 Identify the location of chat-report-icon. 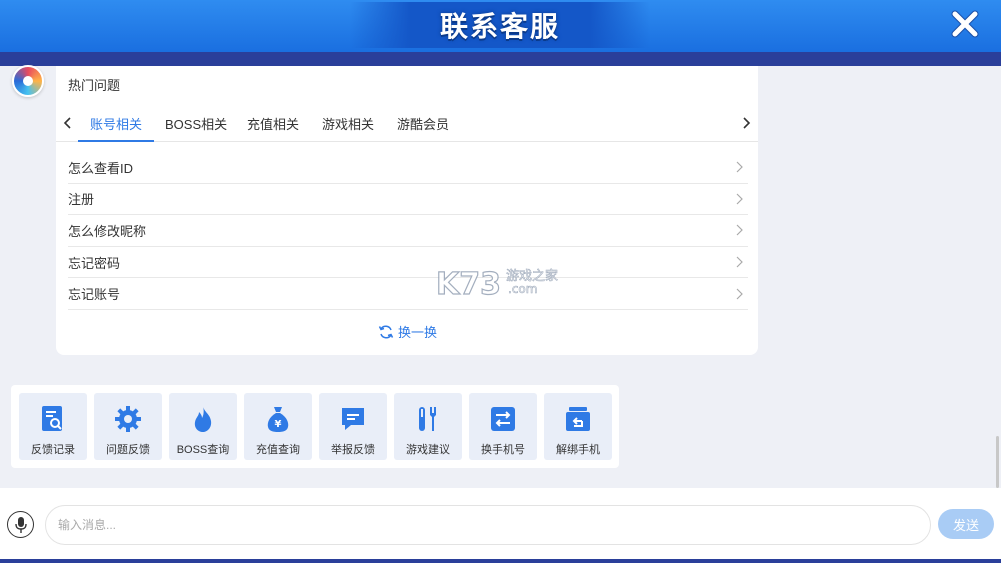
(353, 419).